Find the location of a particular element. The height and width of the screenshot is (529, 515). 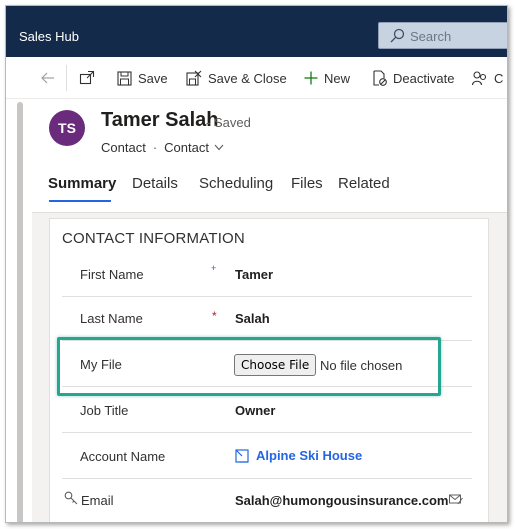

section-title: CONTACT INFORMATION is located at coordinates (153, 238).